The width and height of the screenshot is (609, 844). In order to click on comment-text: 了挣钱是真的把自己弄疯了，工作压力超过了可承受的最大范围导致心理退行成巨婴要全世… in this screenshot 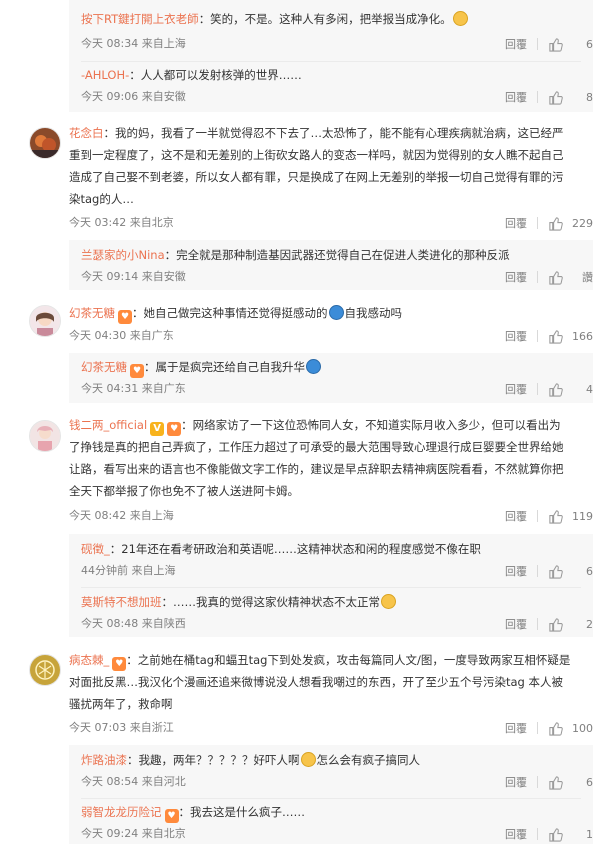, I will do `click(316, 447)`.